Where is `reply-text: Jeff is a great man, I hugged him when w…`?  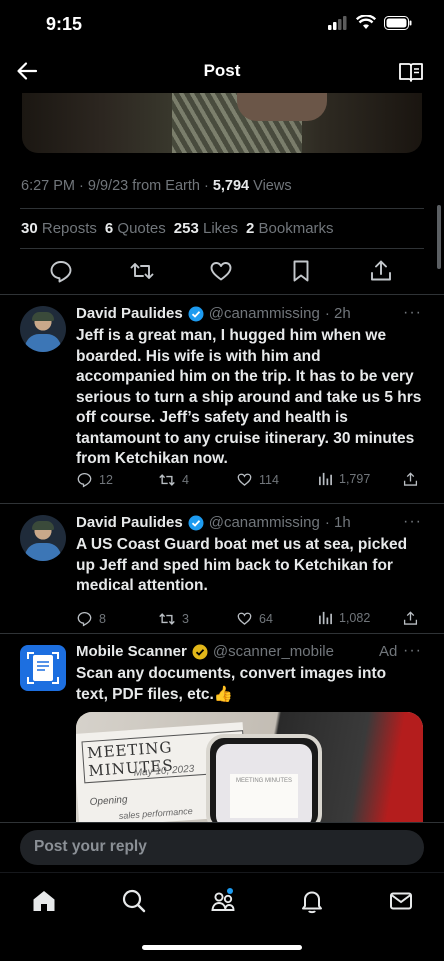
reply-text: Jeff is a great man, I hugged him when w… is located at coordinates (249, 397).